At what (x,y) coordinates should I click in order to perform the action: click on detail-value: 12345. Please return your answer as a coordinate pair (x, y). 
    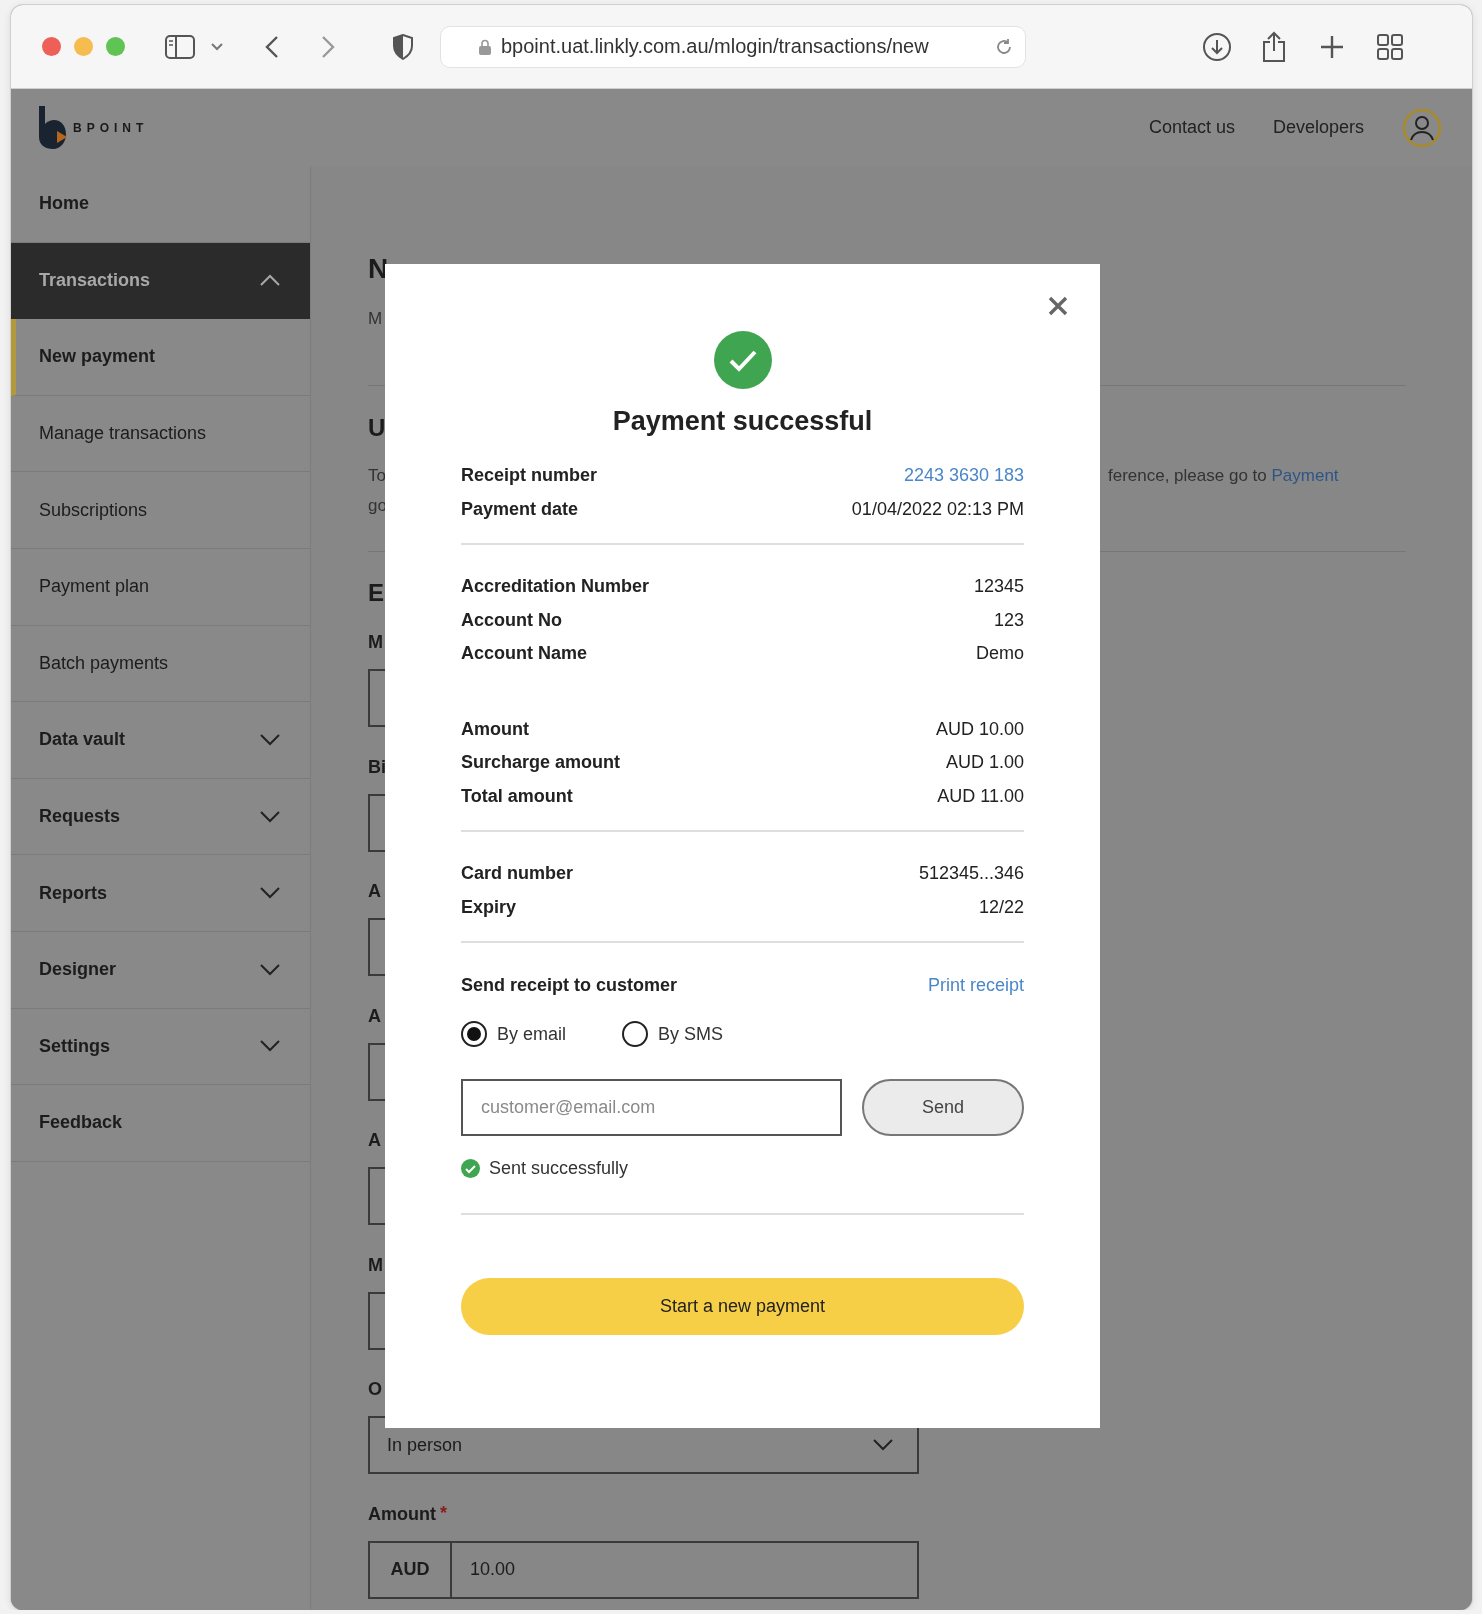
    Looking at the image, I should click on (998, 586).